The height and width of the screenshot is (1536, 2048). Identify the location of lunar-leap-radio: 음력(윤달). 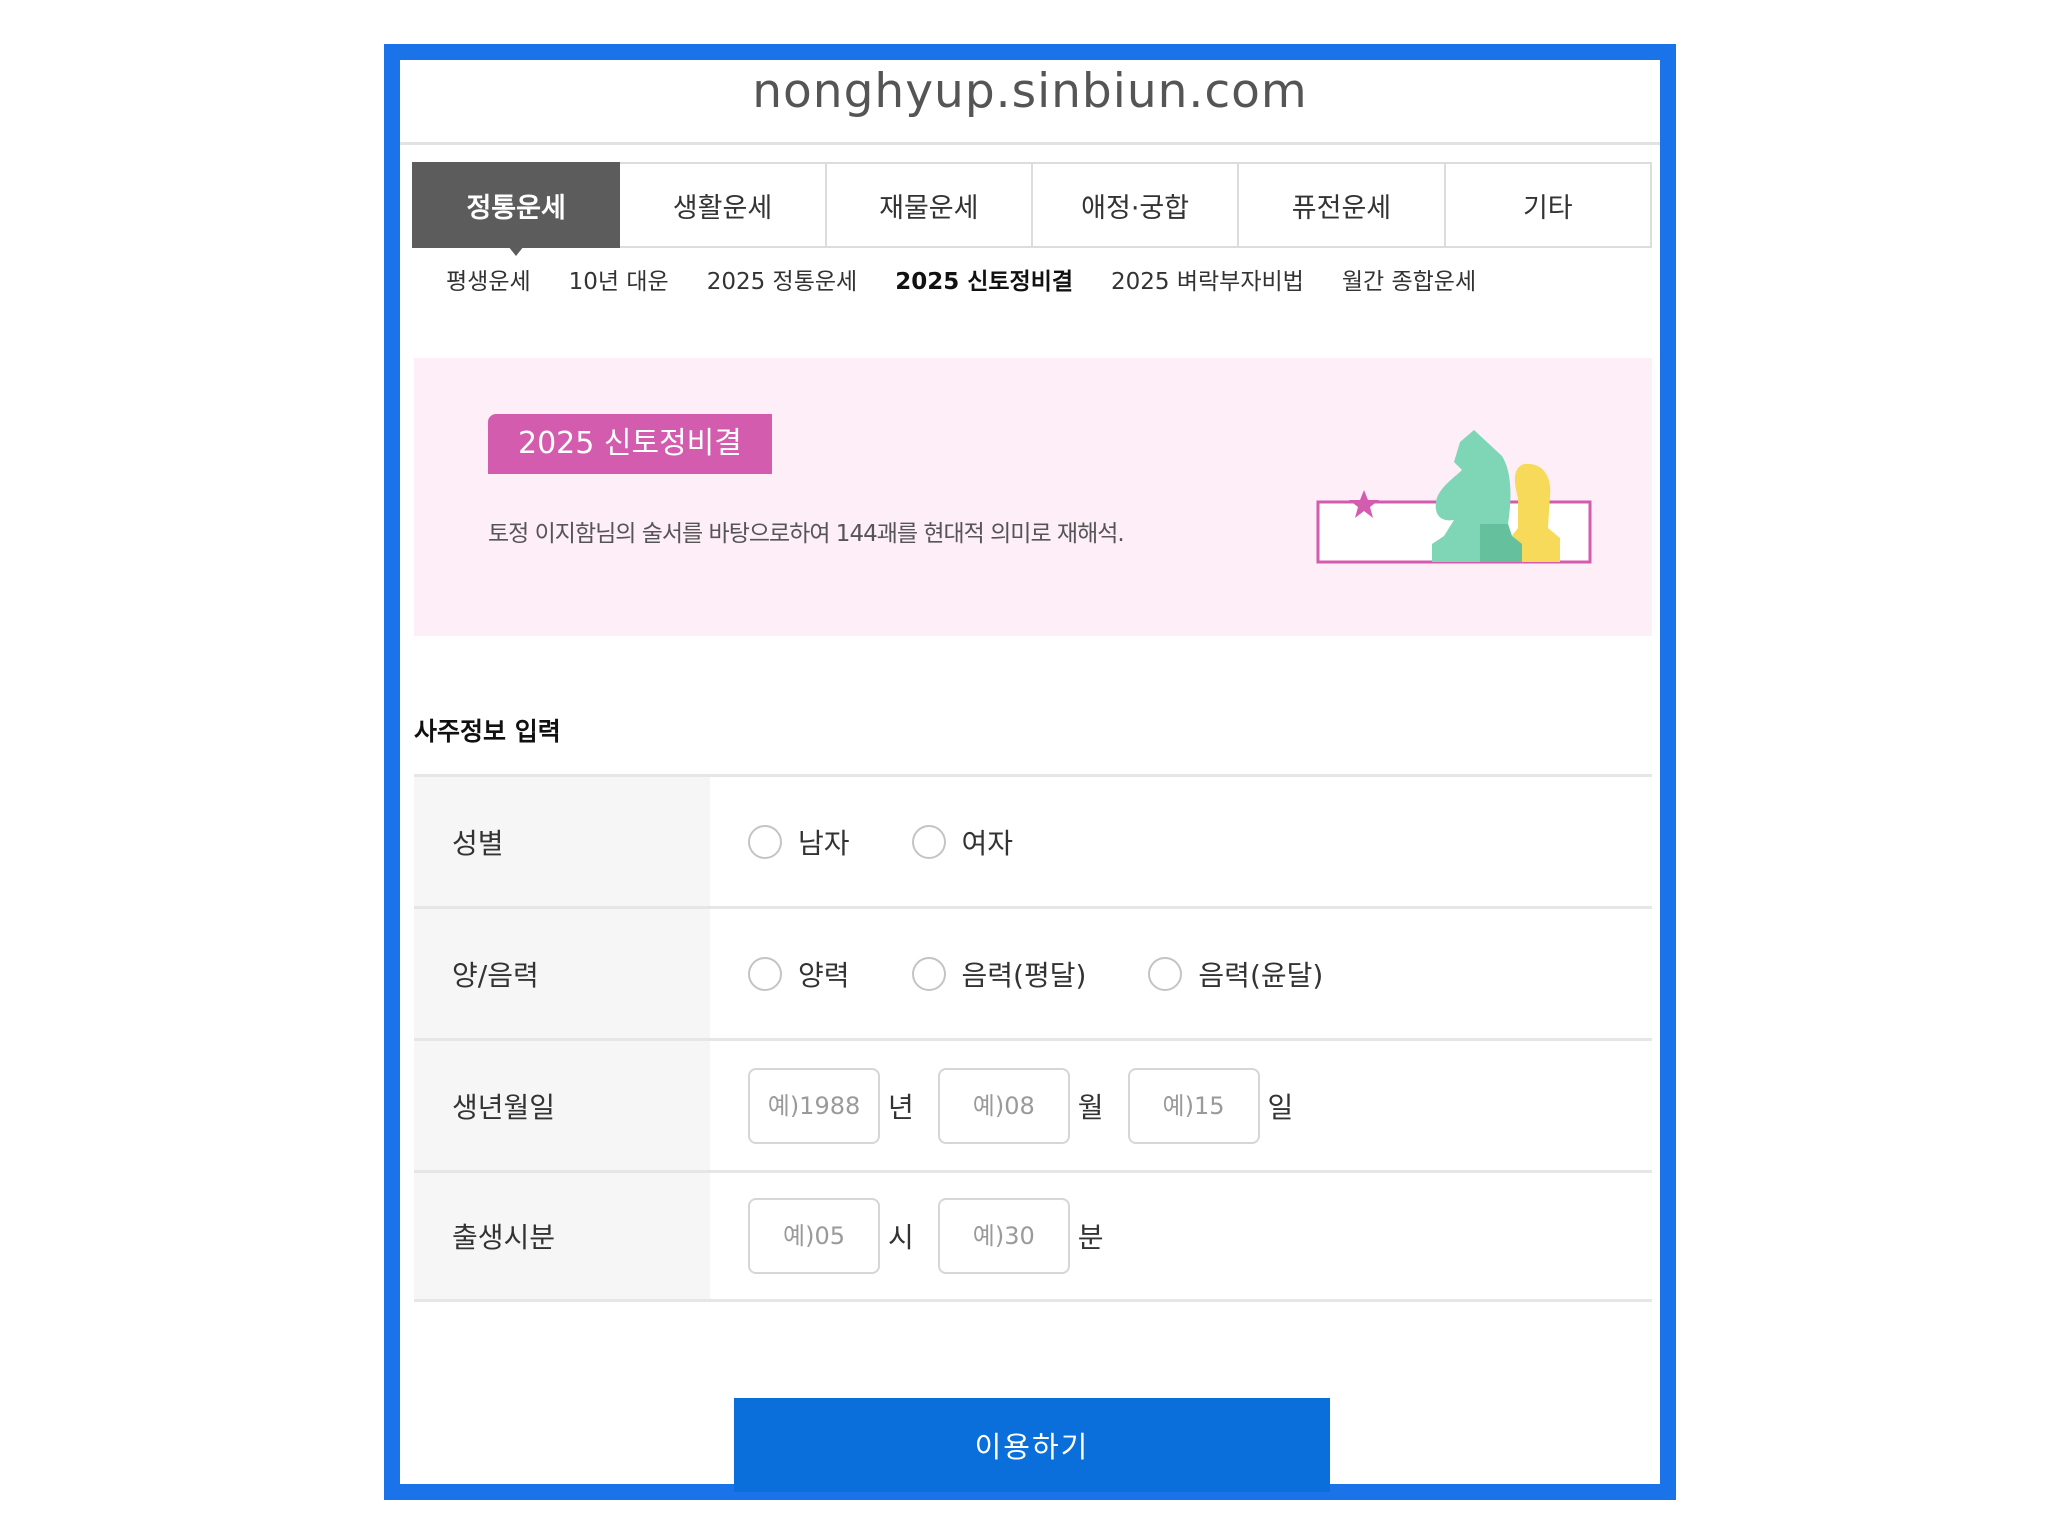
(1235, 974).